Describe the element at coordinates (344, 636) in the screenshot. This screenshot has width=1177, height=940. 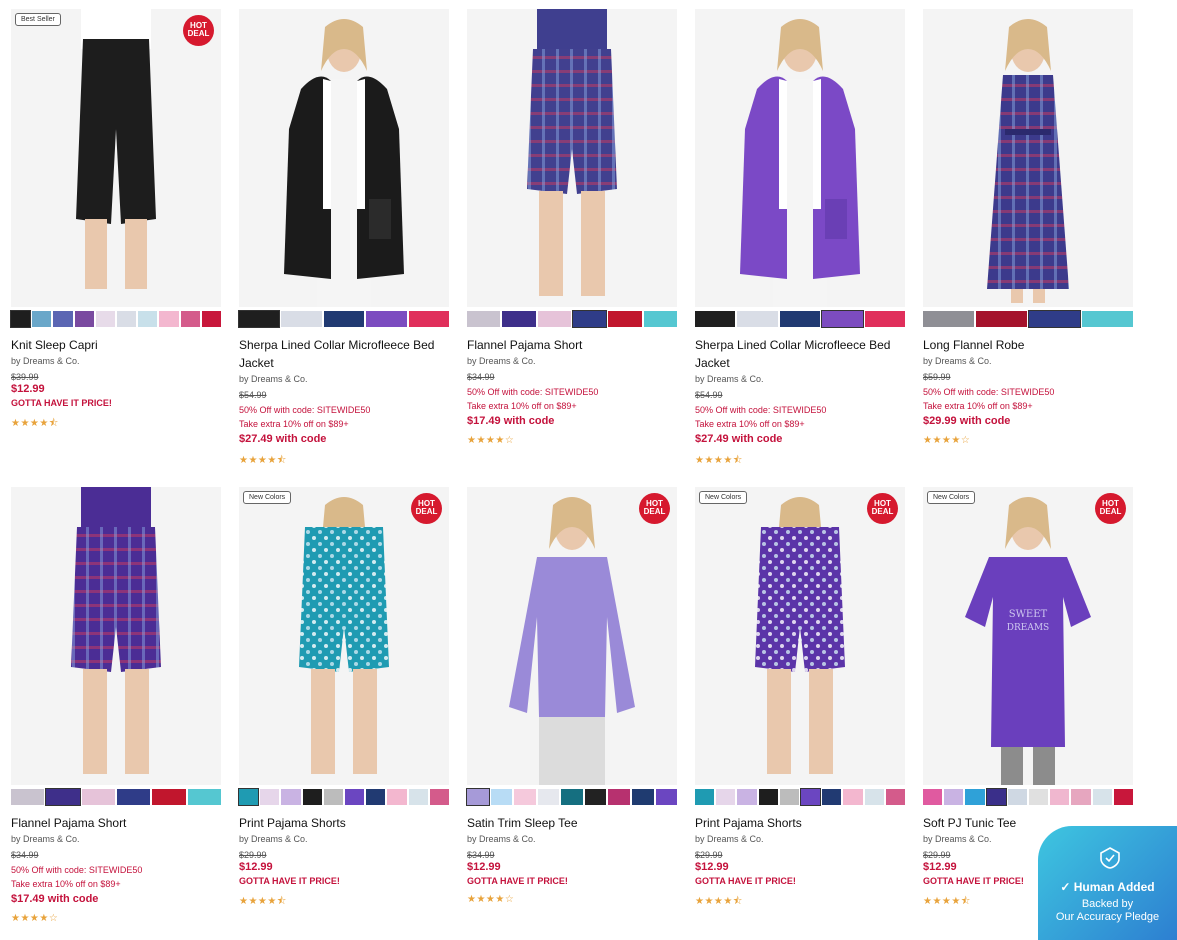
I see `product-image: New Colors HOT DEAL` at that location.